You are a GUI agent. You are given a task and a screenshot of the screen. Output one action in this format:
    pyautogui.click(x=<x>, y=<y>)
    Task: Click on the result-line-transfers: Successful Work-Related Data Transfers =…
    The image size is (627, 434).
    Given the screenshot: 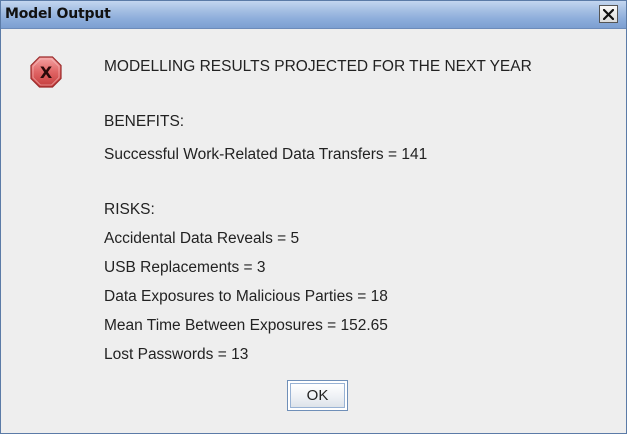 What is the action you would take?
    pyautogui.click(x=266, y=154)
    